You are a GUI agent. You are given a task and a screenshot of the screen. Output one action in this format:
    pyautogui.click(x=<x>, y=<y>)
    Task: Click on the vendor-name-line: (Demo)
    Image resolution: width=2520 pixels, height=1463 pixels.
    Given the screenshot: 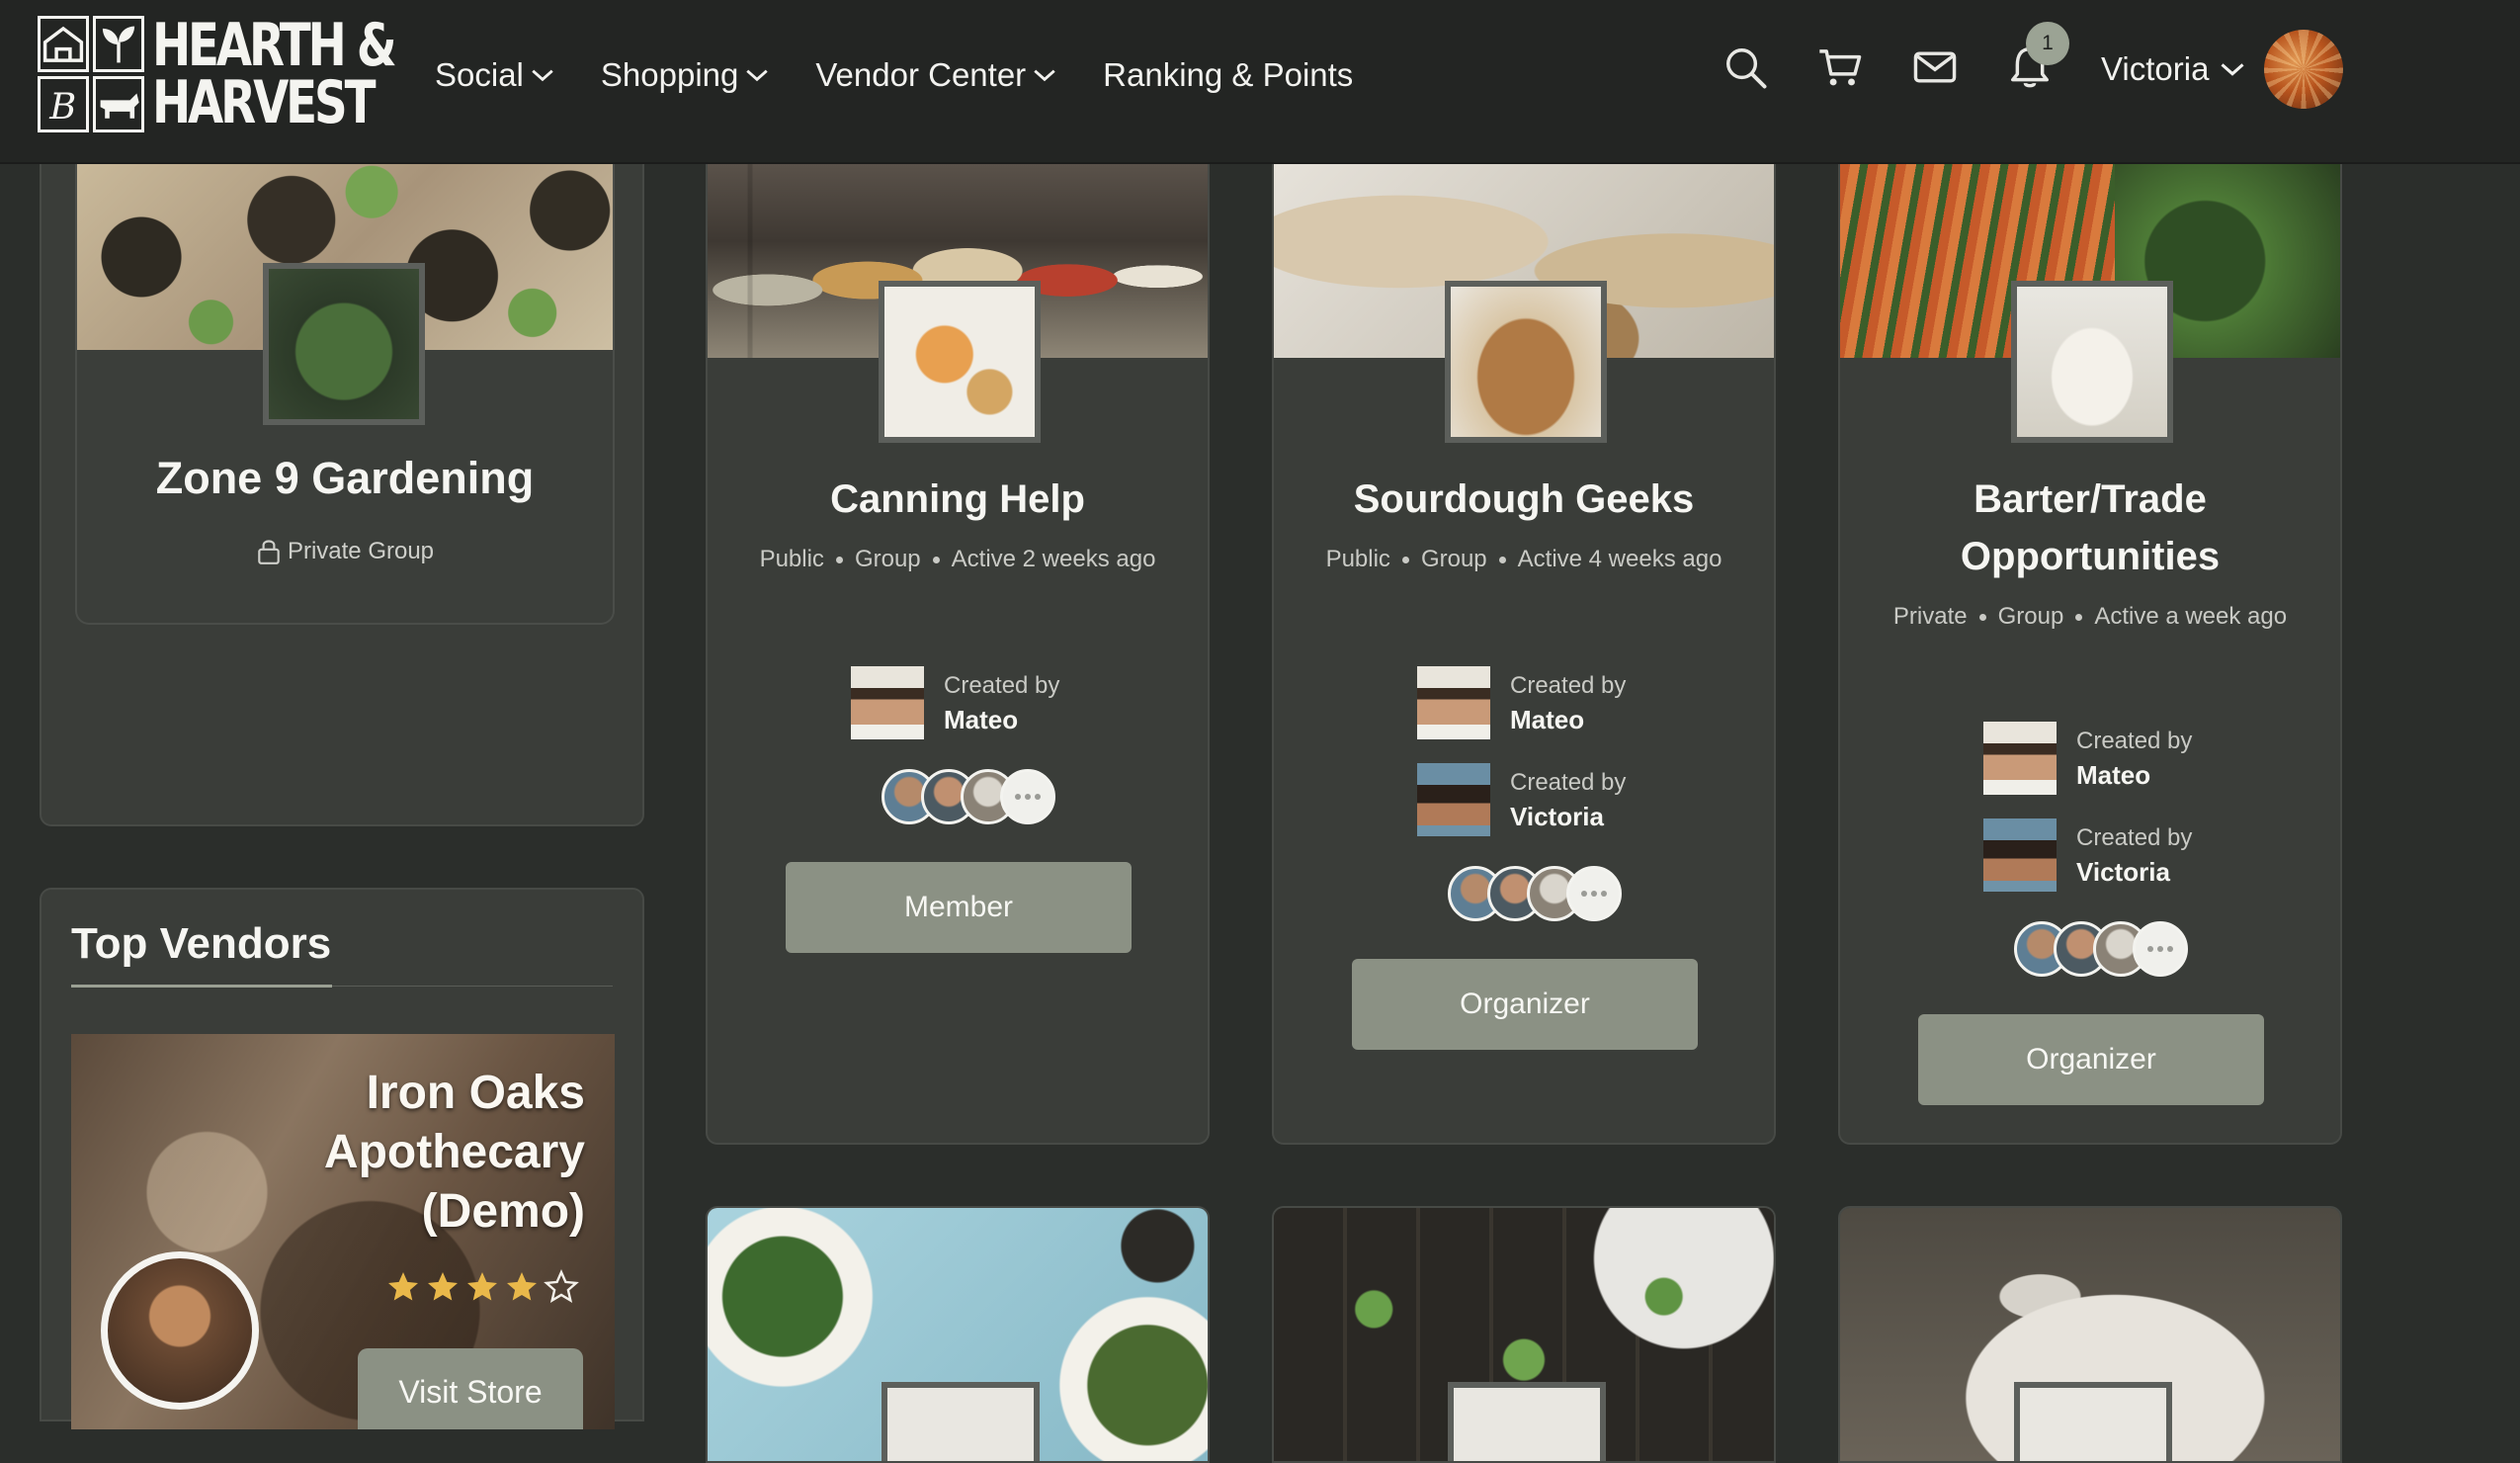 What is the action you would take?
    pyautogui.click(x=503, y=1211)
    